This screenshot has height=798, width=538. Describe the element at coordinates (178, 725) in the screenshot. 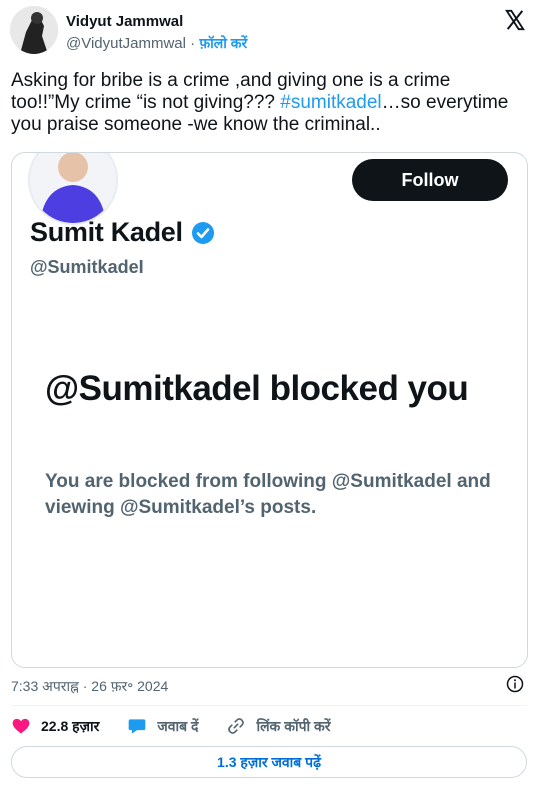

I see `reply-label: जवाब दें` at that location.